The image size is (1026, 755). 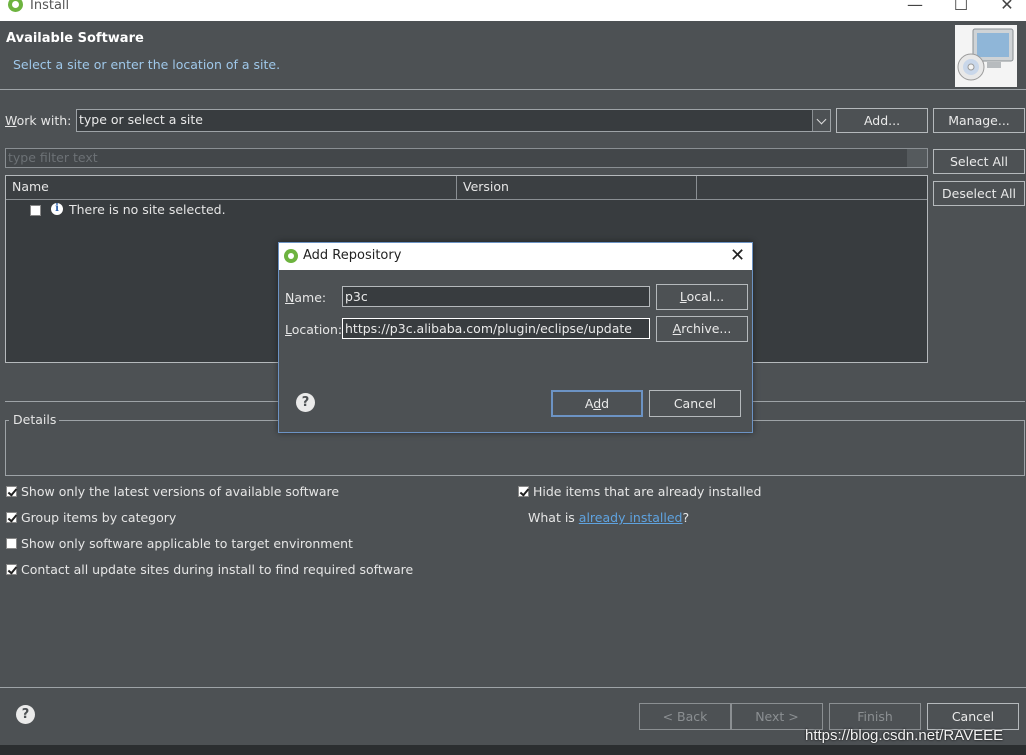 I want to click on minimize-icon: —, so click(x=915, y=7).